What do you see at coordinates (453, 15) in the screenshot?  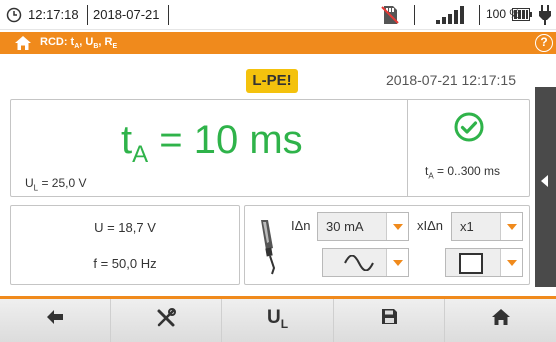 I see `signal-strength-icon` at bounding box center [453, 15].